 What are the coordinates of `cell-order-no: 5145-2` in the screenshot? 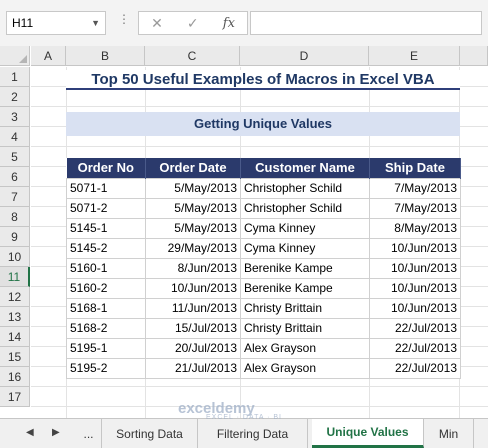 It's located at (106, 248).